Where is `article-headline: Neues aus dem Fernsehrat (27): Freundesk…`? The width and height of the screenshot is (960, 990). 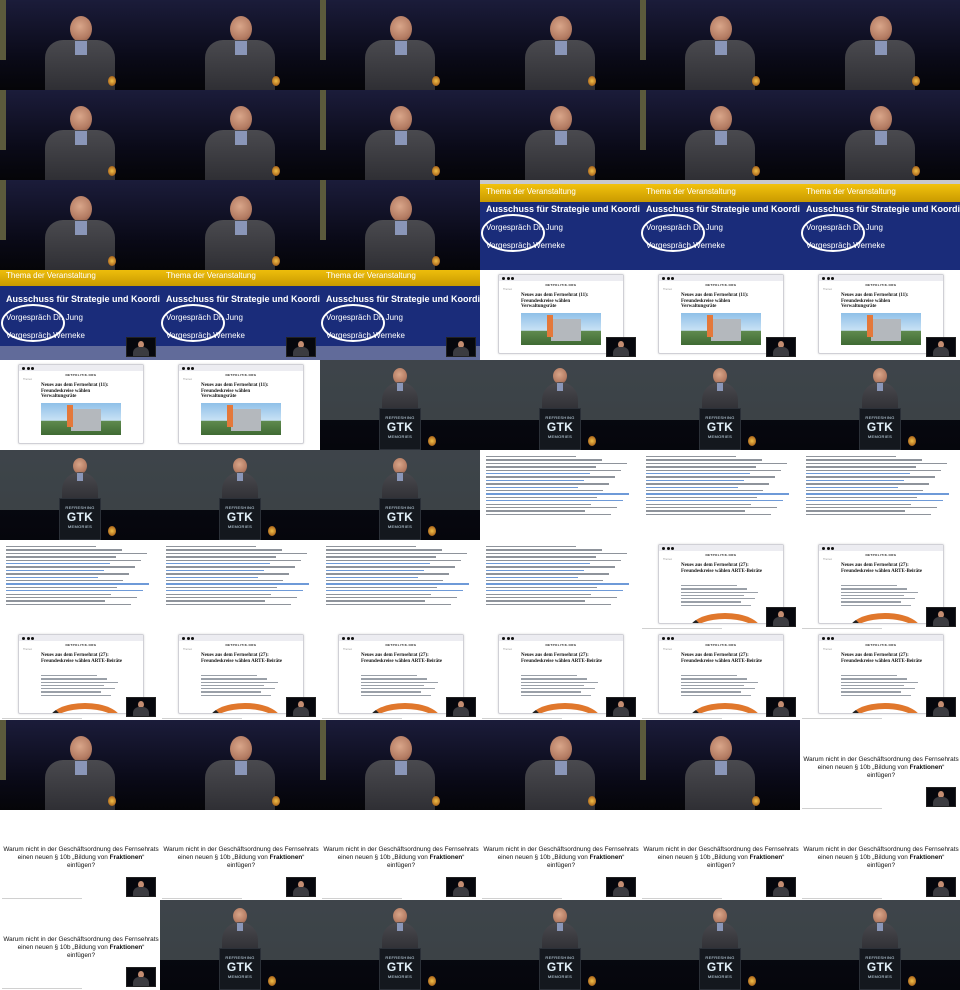 article-headline: Neues aus dem Fernsehrat (27): Freundesk… is located at coordinates (242, 658).